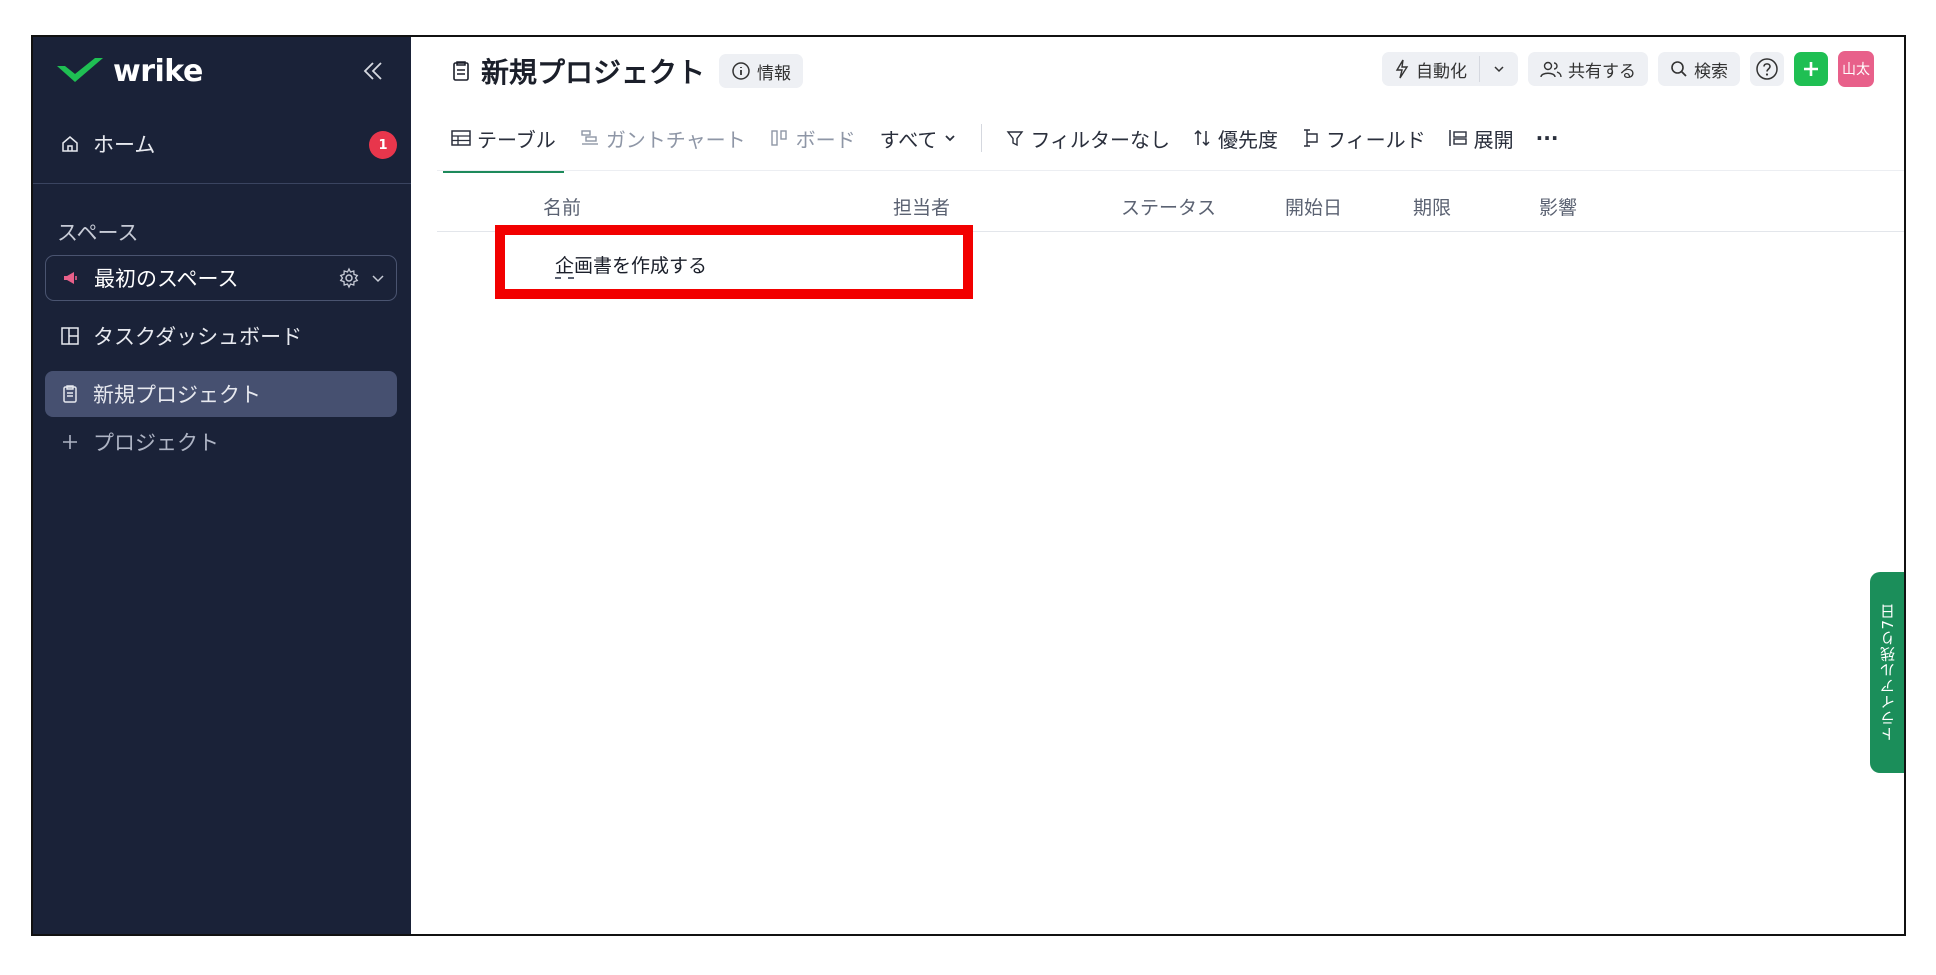  Describe the element at coordinates (1457, 138) in the screenshot. I see `expand-icon` at that location.